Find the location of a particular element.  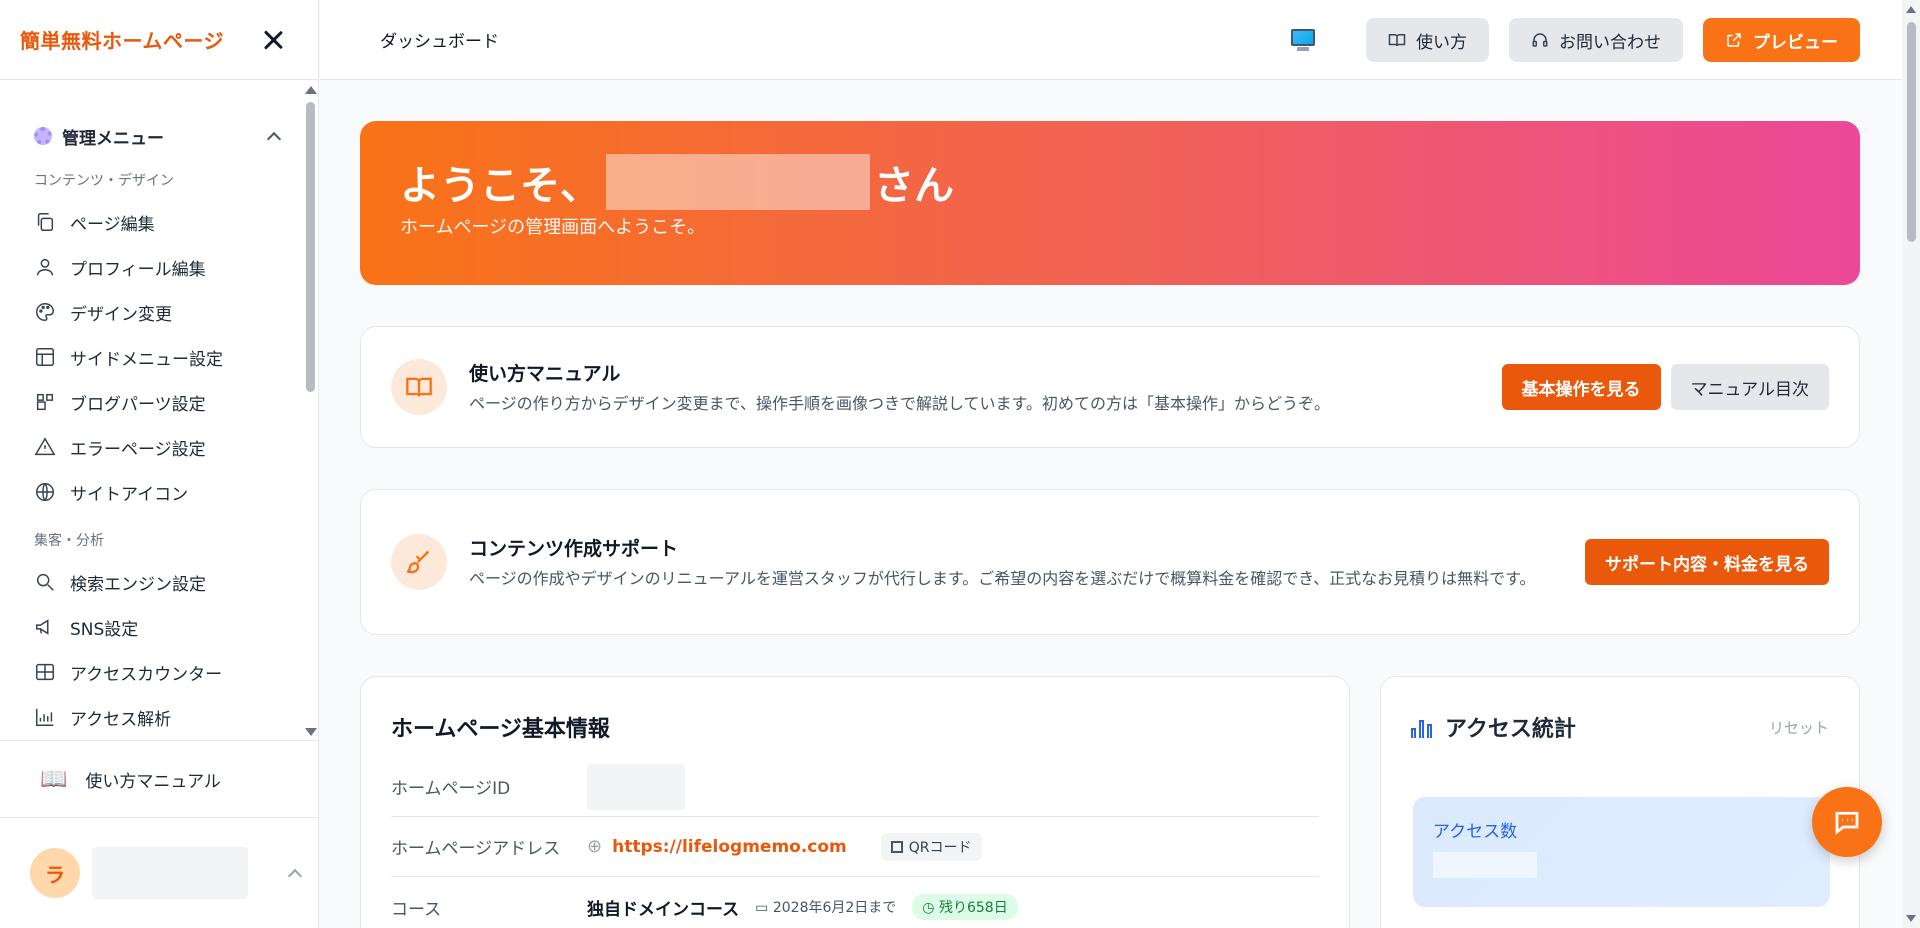

course-label: コース is located at coordinates (416, 909).